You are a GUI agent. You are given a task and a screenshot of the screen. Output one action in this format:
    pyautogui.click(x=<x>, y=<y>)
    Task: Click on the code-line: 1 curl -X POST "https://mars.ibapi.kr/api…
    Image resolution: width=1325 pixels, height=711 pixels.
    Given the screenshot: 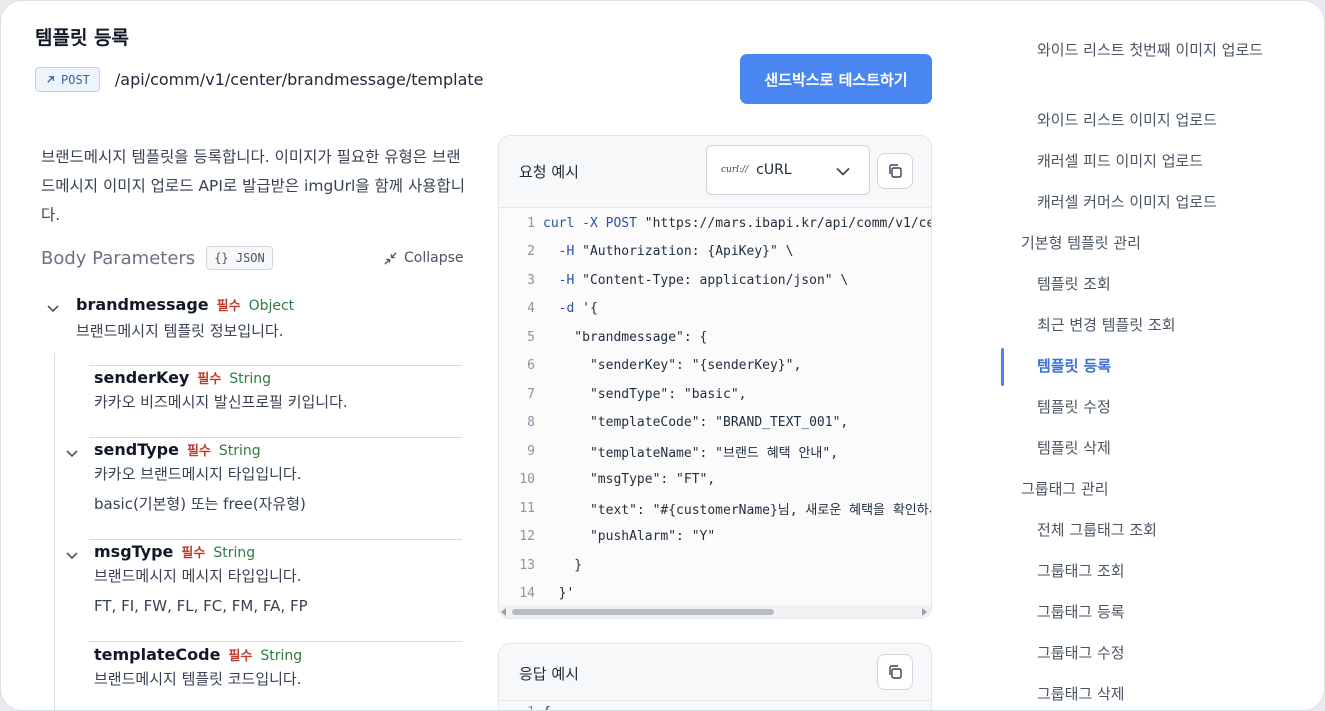 What is the action you would take?
    pyautogui.click(x=715, y=223)
    